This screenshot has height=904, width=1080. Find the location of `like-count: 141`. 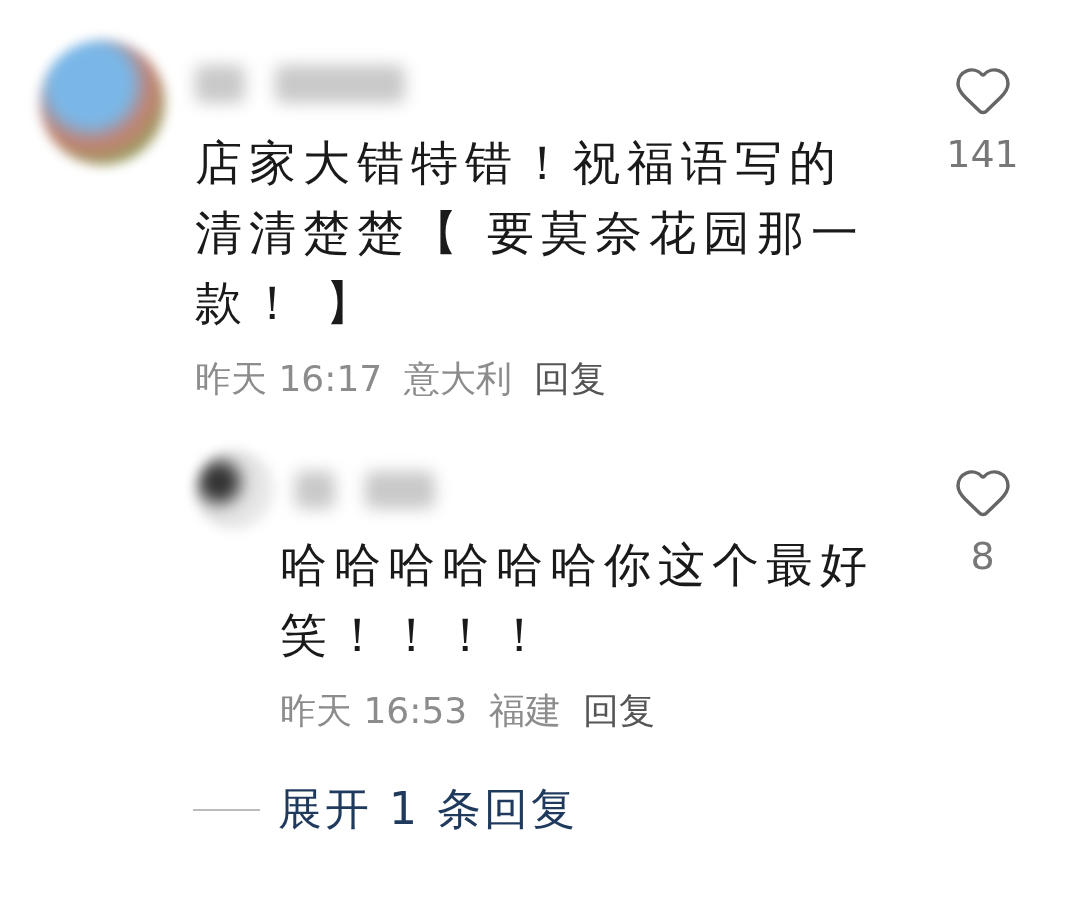

like-count: 141 is located at coordinates (982, 154).